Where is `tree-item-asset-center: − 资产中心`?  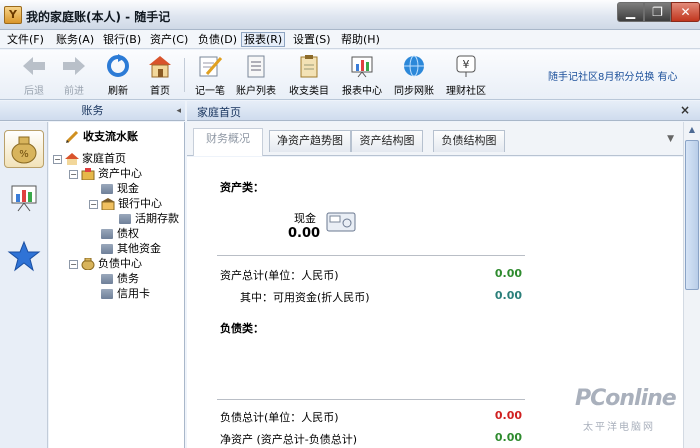
tree-item-asset-center: − 资产中心 is located at coordinates (105, 174).